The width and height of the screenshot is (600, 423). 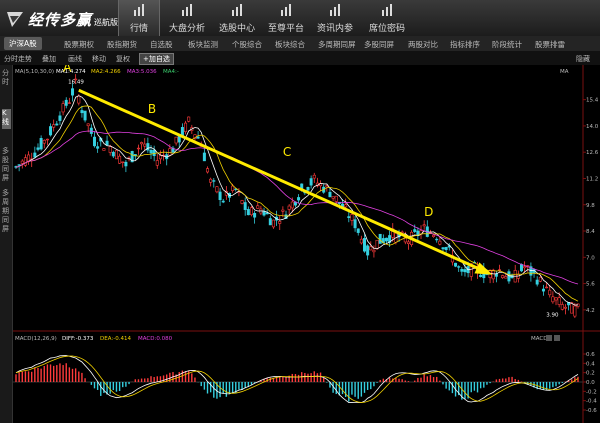 I want to click on nav-bar-chart: 选股中心, so click(x=237, y=18).